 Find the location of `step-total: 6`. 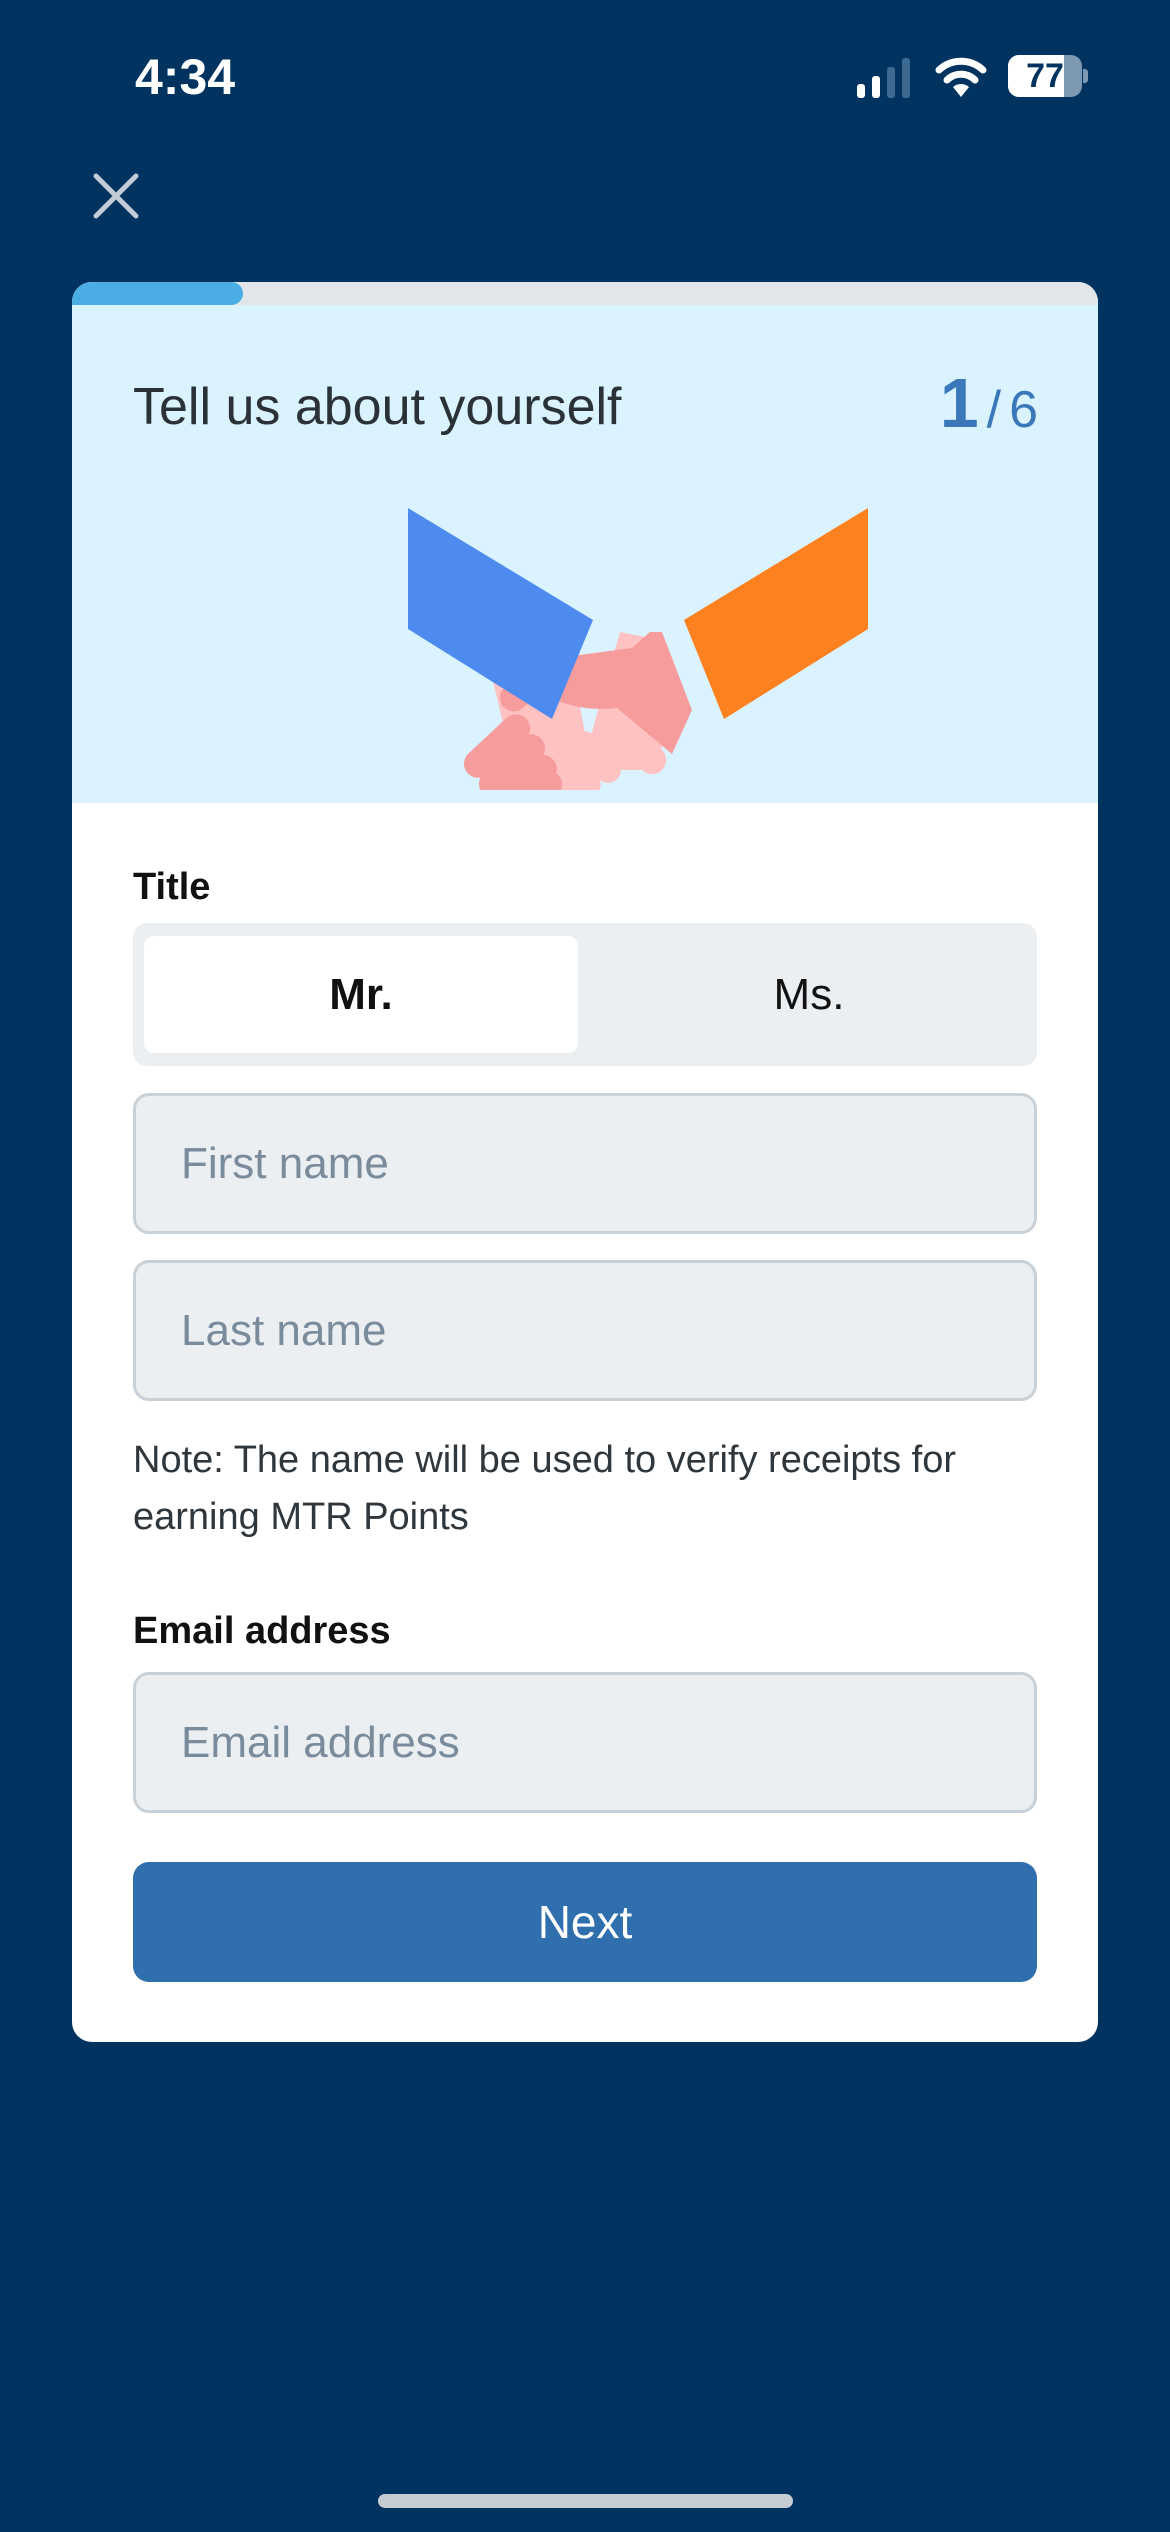

step-total: 6 is located at coordinates (1023, 410).